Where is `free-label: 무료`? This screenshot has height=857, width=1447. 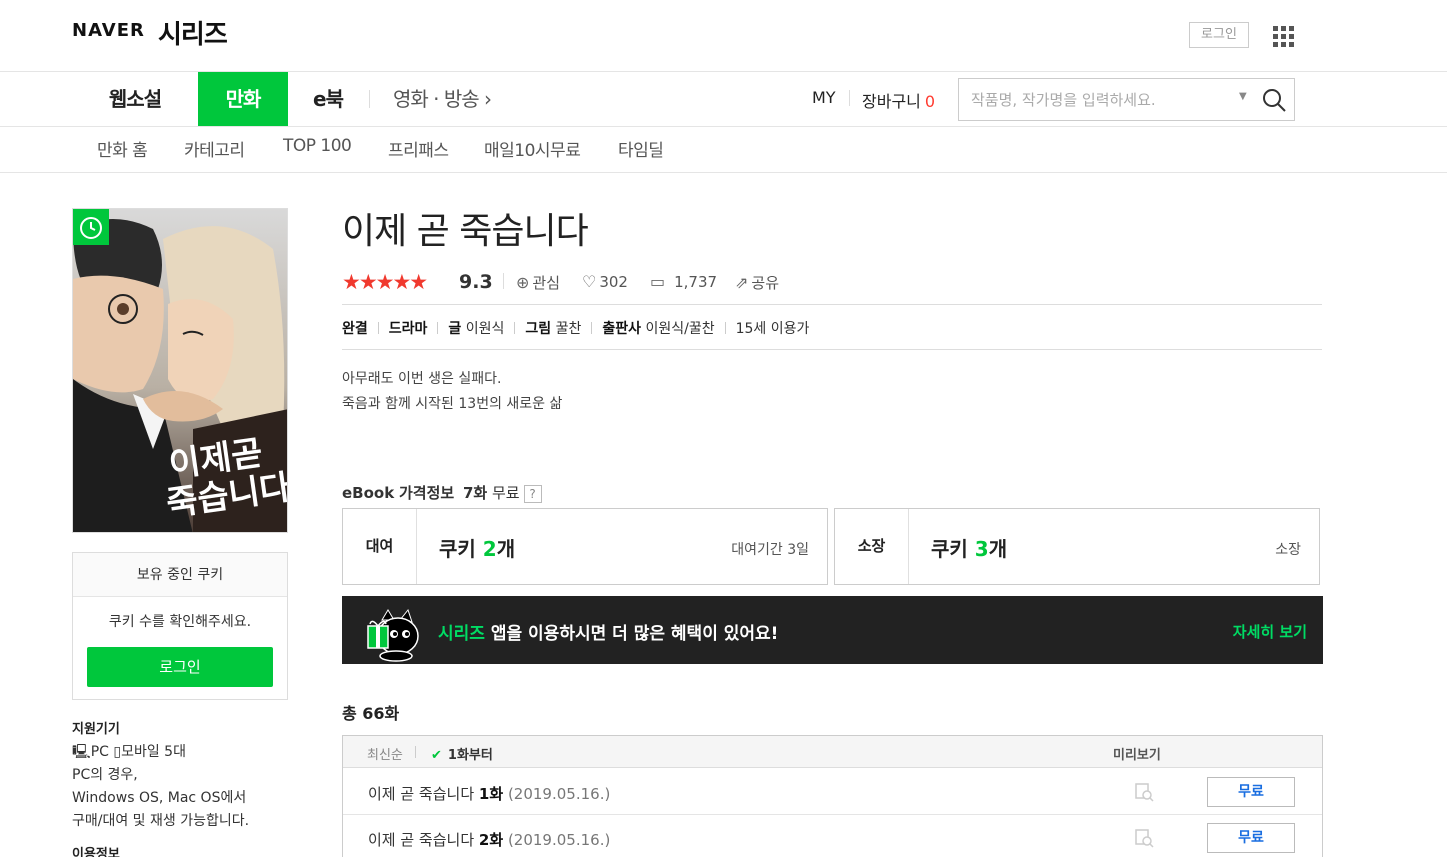 free-label: 무료 is located at coordinates (506, 493).